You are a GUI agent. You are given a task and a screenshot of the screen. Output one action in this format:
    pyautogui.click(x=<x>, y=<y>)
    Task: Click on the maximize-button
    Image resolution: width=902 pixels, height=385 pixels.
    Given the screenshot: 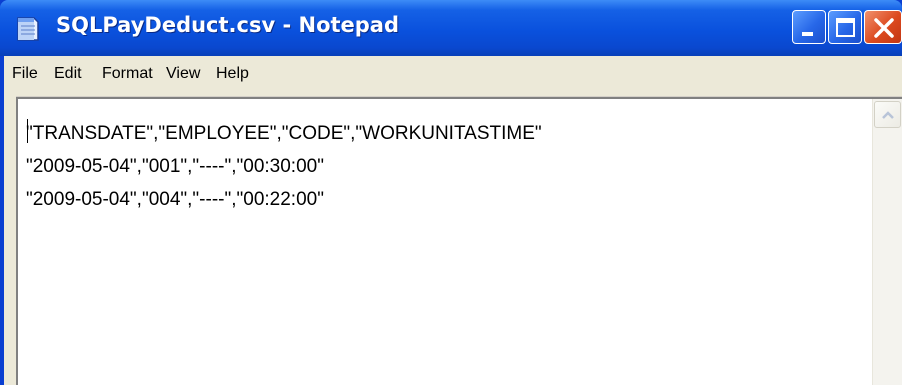 What is the action you would take?
    pyautogui.click(x=845, y=27)
    